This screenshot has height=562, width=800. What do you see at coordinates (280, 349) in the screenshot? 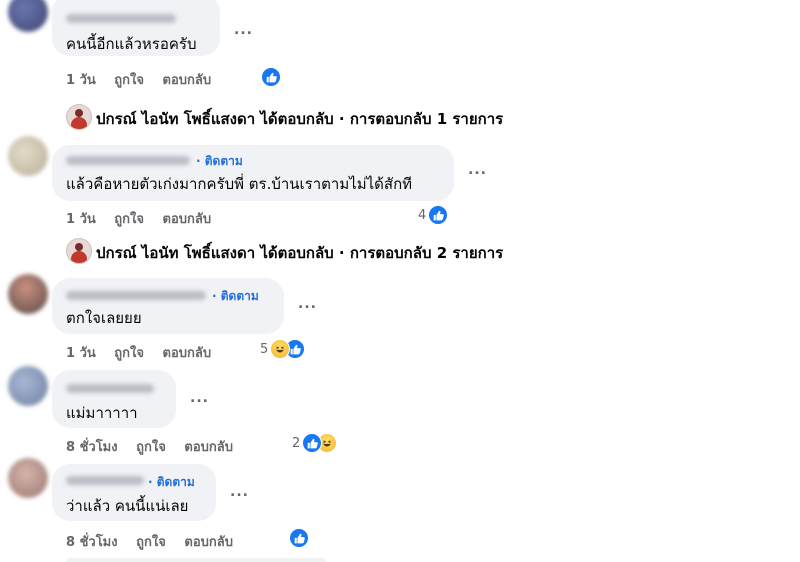
I see `haha-reaction-icon` at bounding box center [280, 349].